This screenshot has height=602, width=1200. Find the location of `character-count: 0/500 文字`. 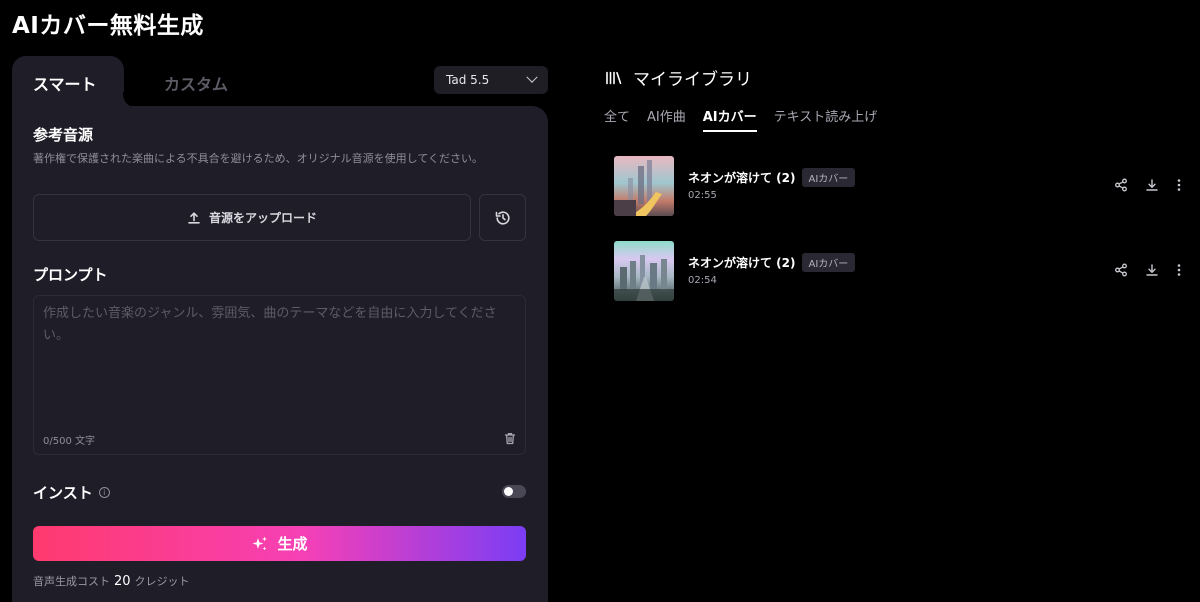

character-count: 0/500 文字 is located at coordinates (69, 441).